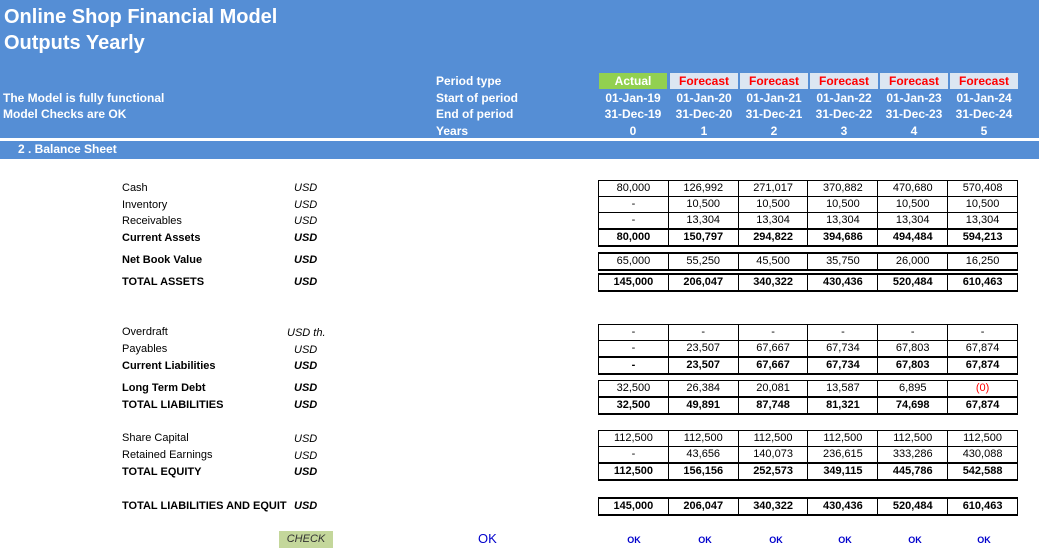  I want to click on share-capital-value-3: 112,500, so click(843, 438).